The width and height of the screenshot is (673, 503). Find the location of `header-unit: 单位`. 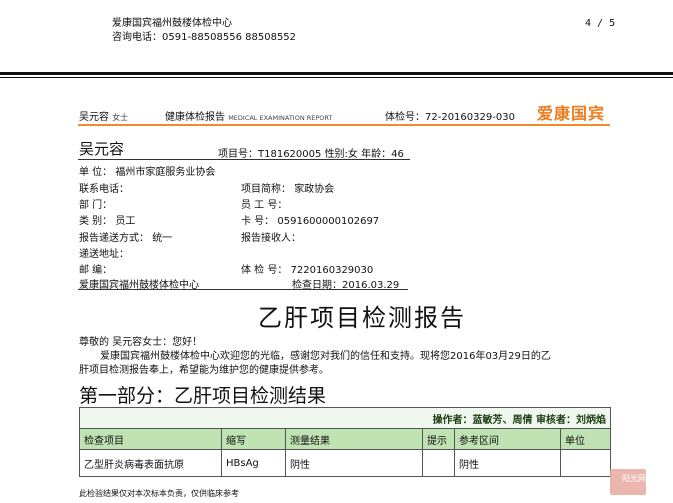

header-unit: 单位 is located at coordinates (585, 439).